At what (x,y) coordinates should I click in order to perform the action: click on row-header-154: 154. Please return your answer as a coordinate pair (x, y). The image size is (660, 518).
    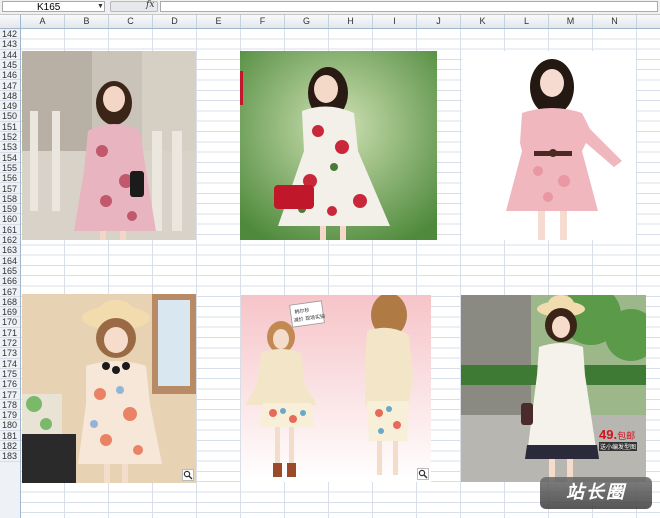
    Looking at the image, I should click on (10, 158).